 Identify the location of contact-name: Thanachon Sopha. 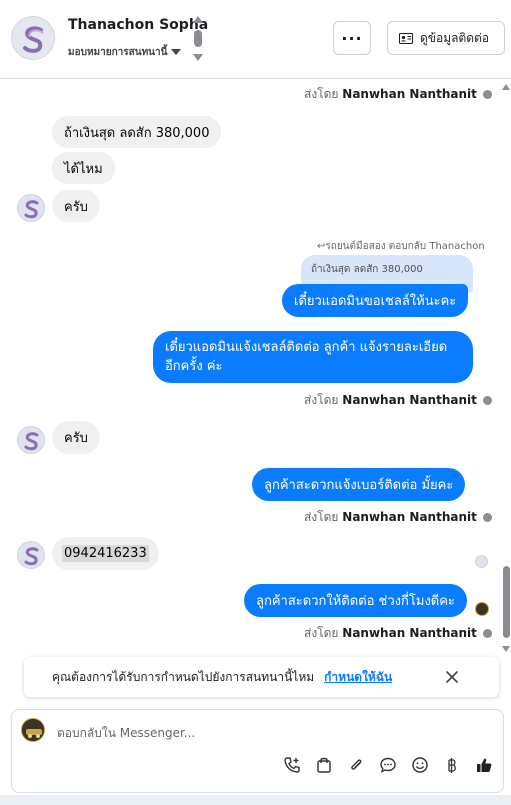
(138, 25).